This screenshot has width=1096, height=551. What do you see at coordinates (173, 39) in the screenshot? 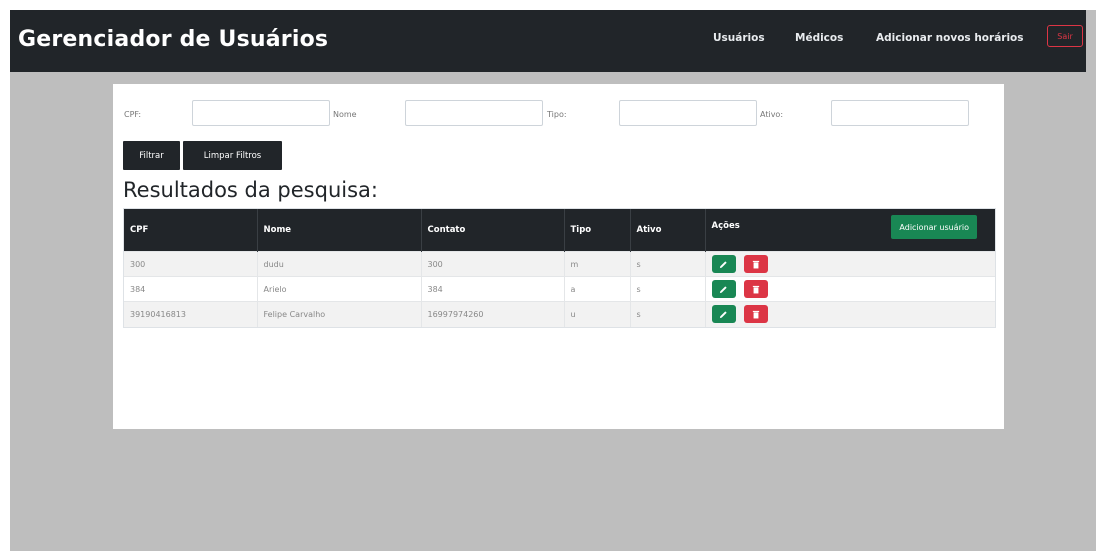
I see `brand-title: Gerenciador de Usuários` at bounding box center [173, 39].